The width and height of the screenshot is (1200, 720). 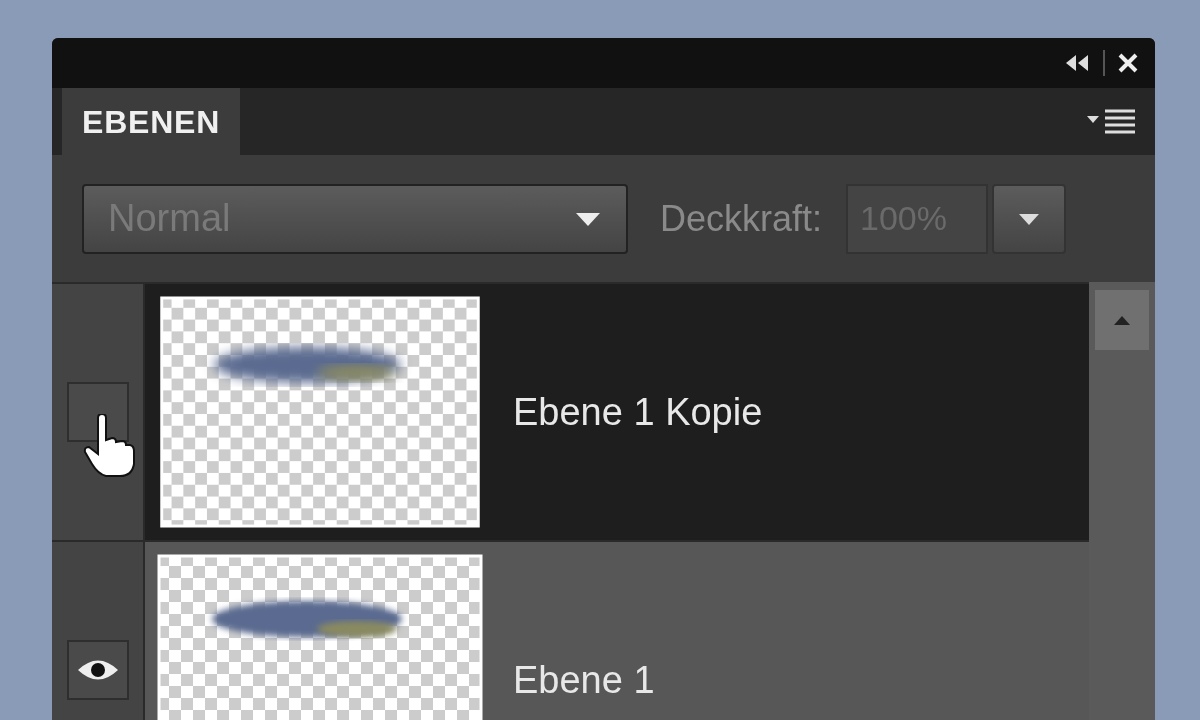 I want to click on layer-name: Ebene 1 Kopie, so click(x=638, y=412).